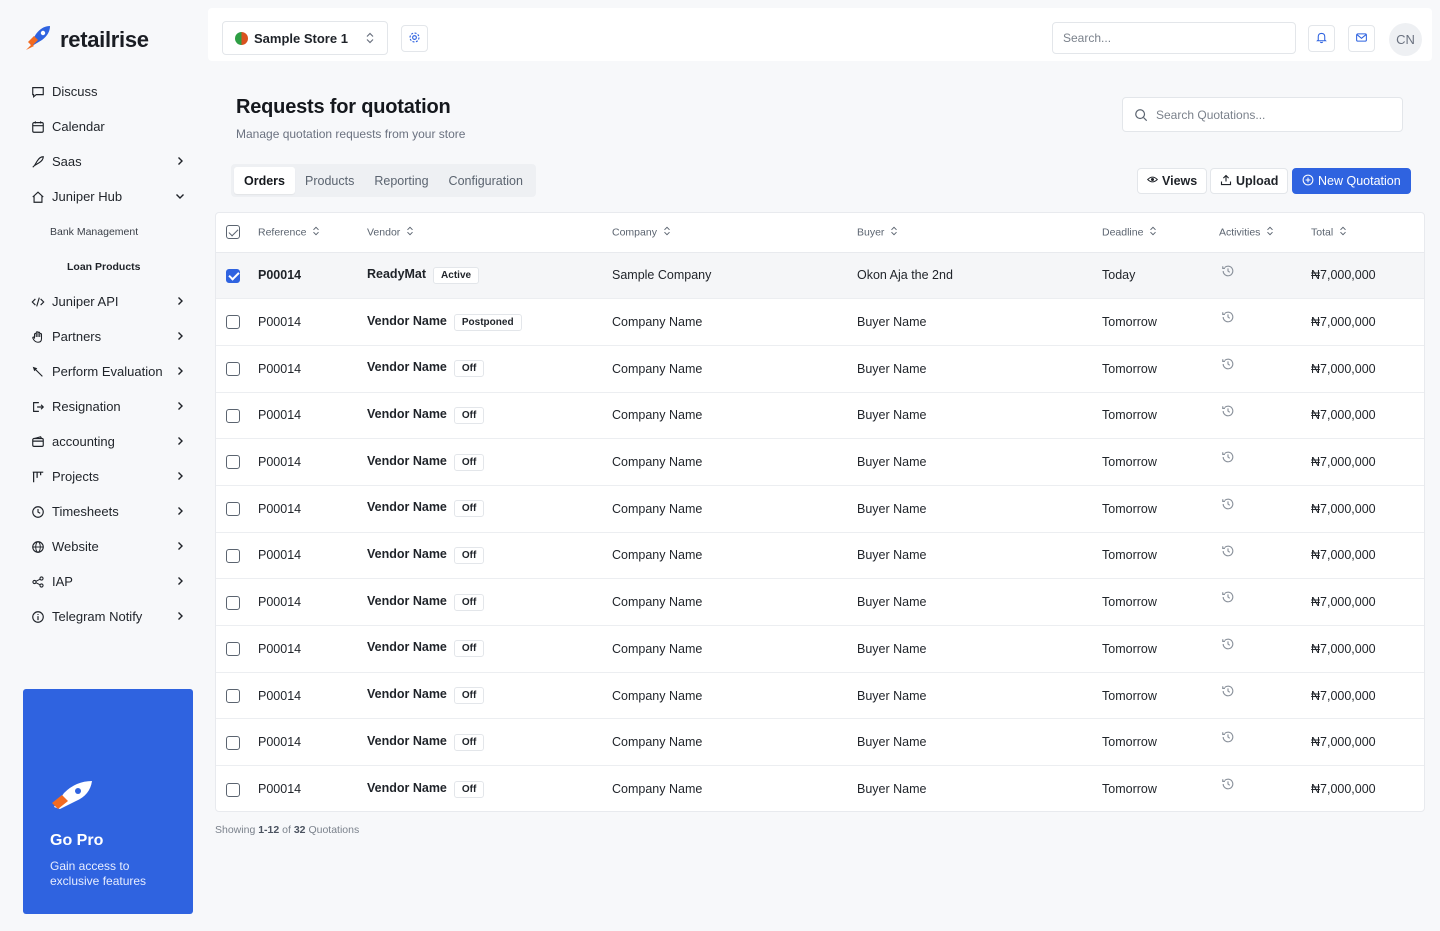 The height and width of the screenshot is (931, 1440). What do you see at coordinates (1249, 181) in the screenshot?
I see `upload-button: Upload` at bounding box center [1249, 181].